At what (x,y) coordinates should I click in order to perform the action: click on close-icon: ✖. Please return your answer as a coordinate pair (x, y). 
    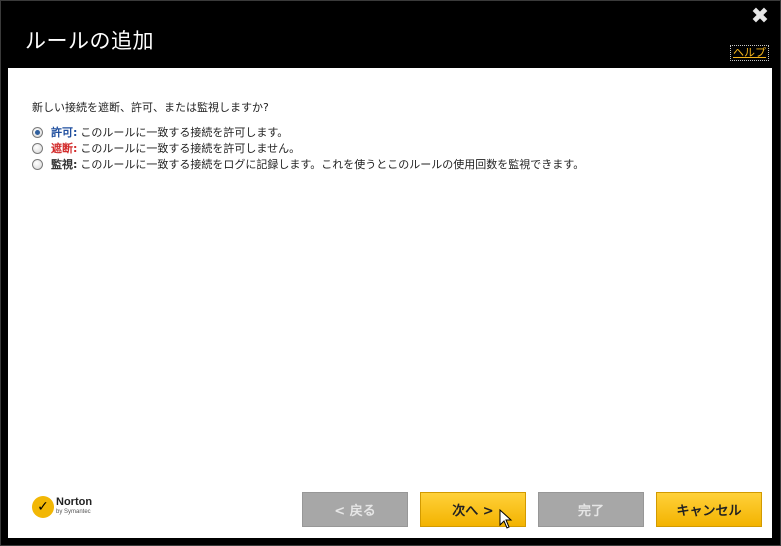
    Looking at the image, I should click on (760, 17).